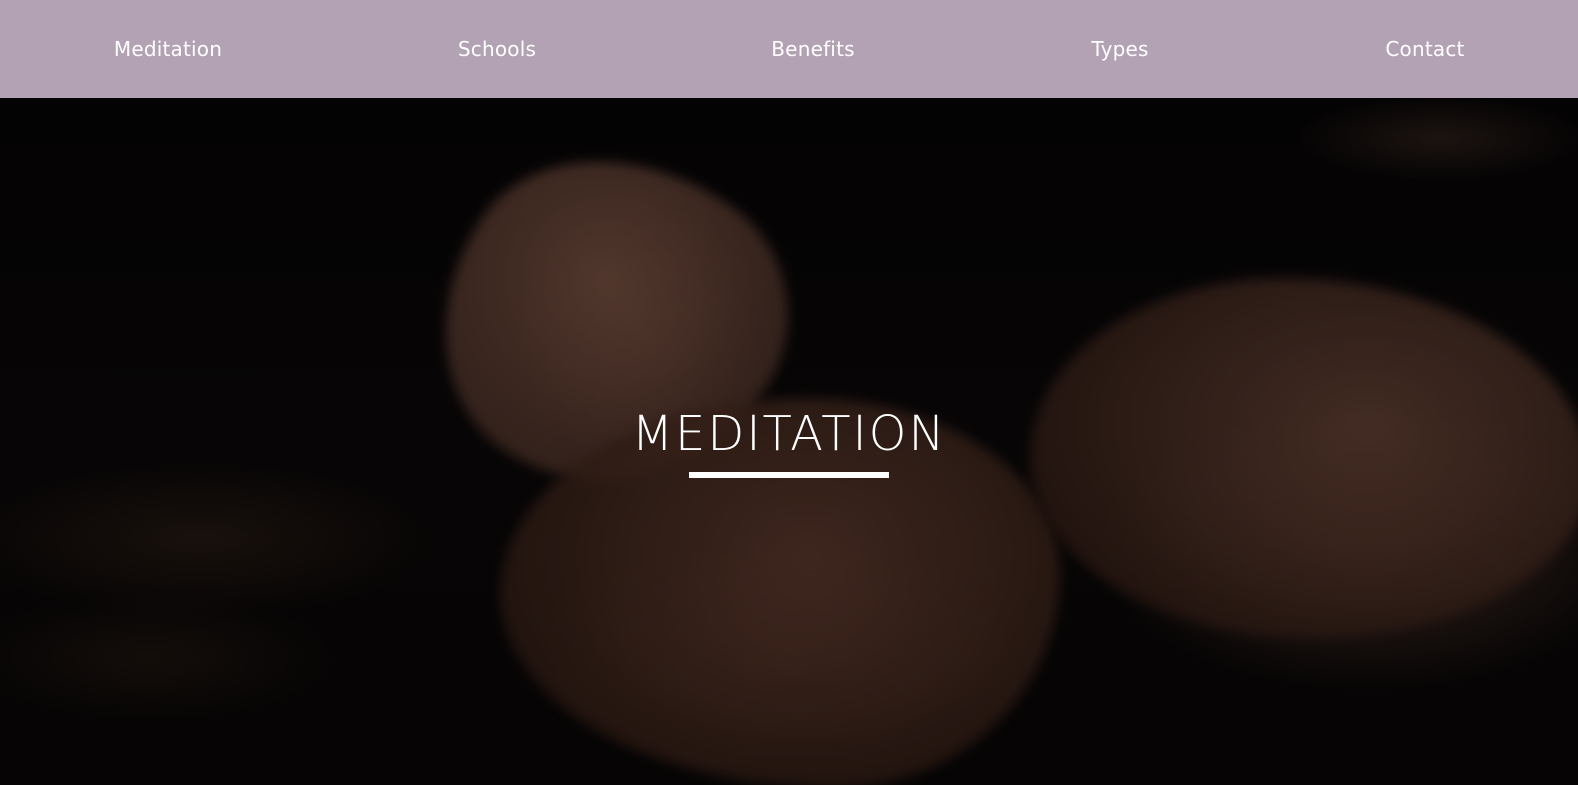 This screenshot has height=785, width=1578. What do you see at coordinates (812, 49) in the screenshot?
I see `nav-link-benefits: Benefits` at bounding box center [812, 49].